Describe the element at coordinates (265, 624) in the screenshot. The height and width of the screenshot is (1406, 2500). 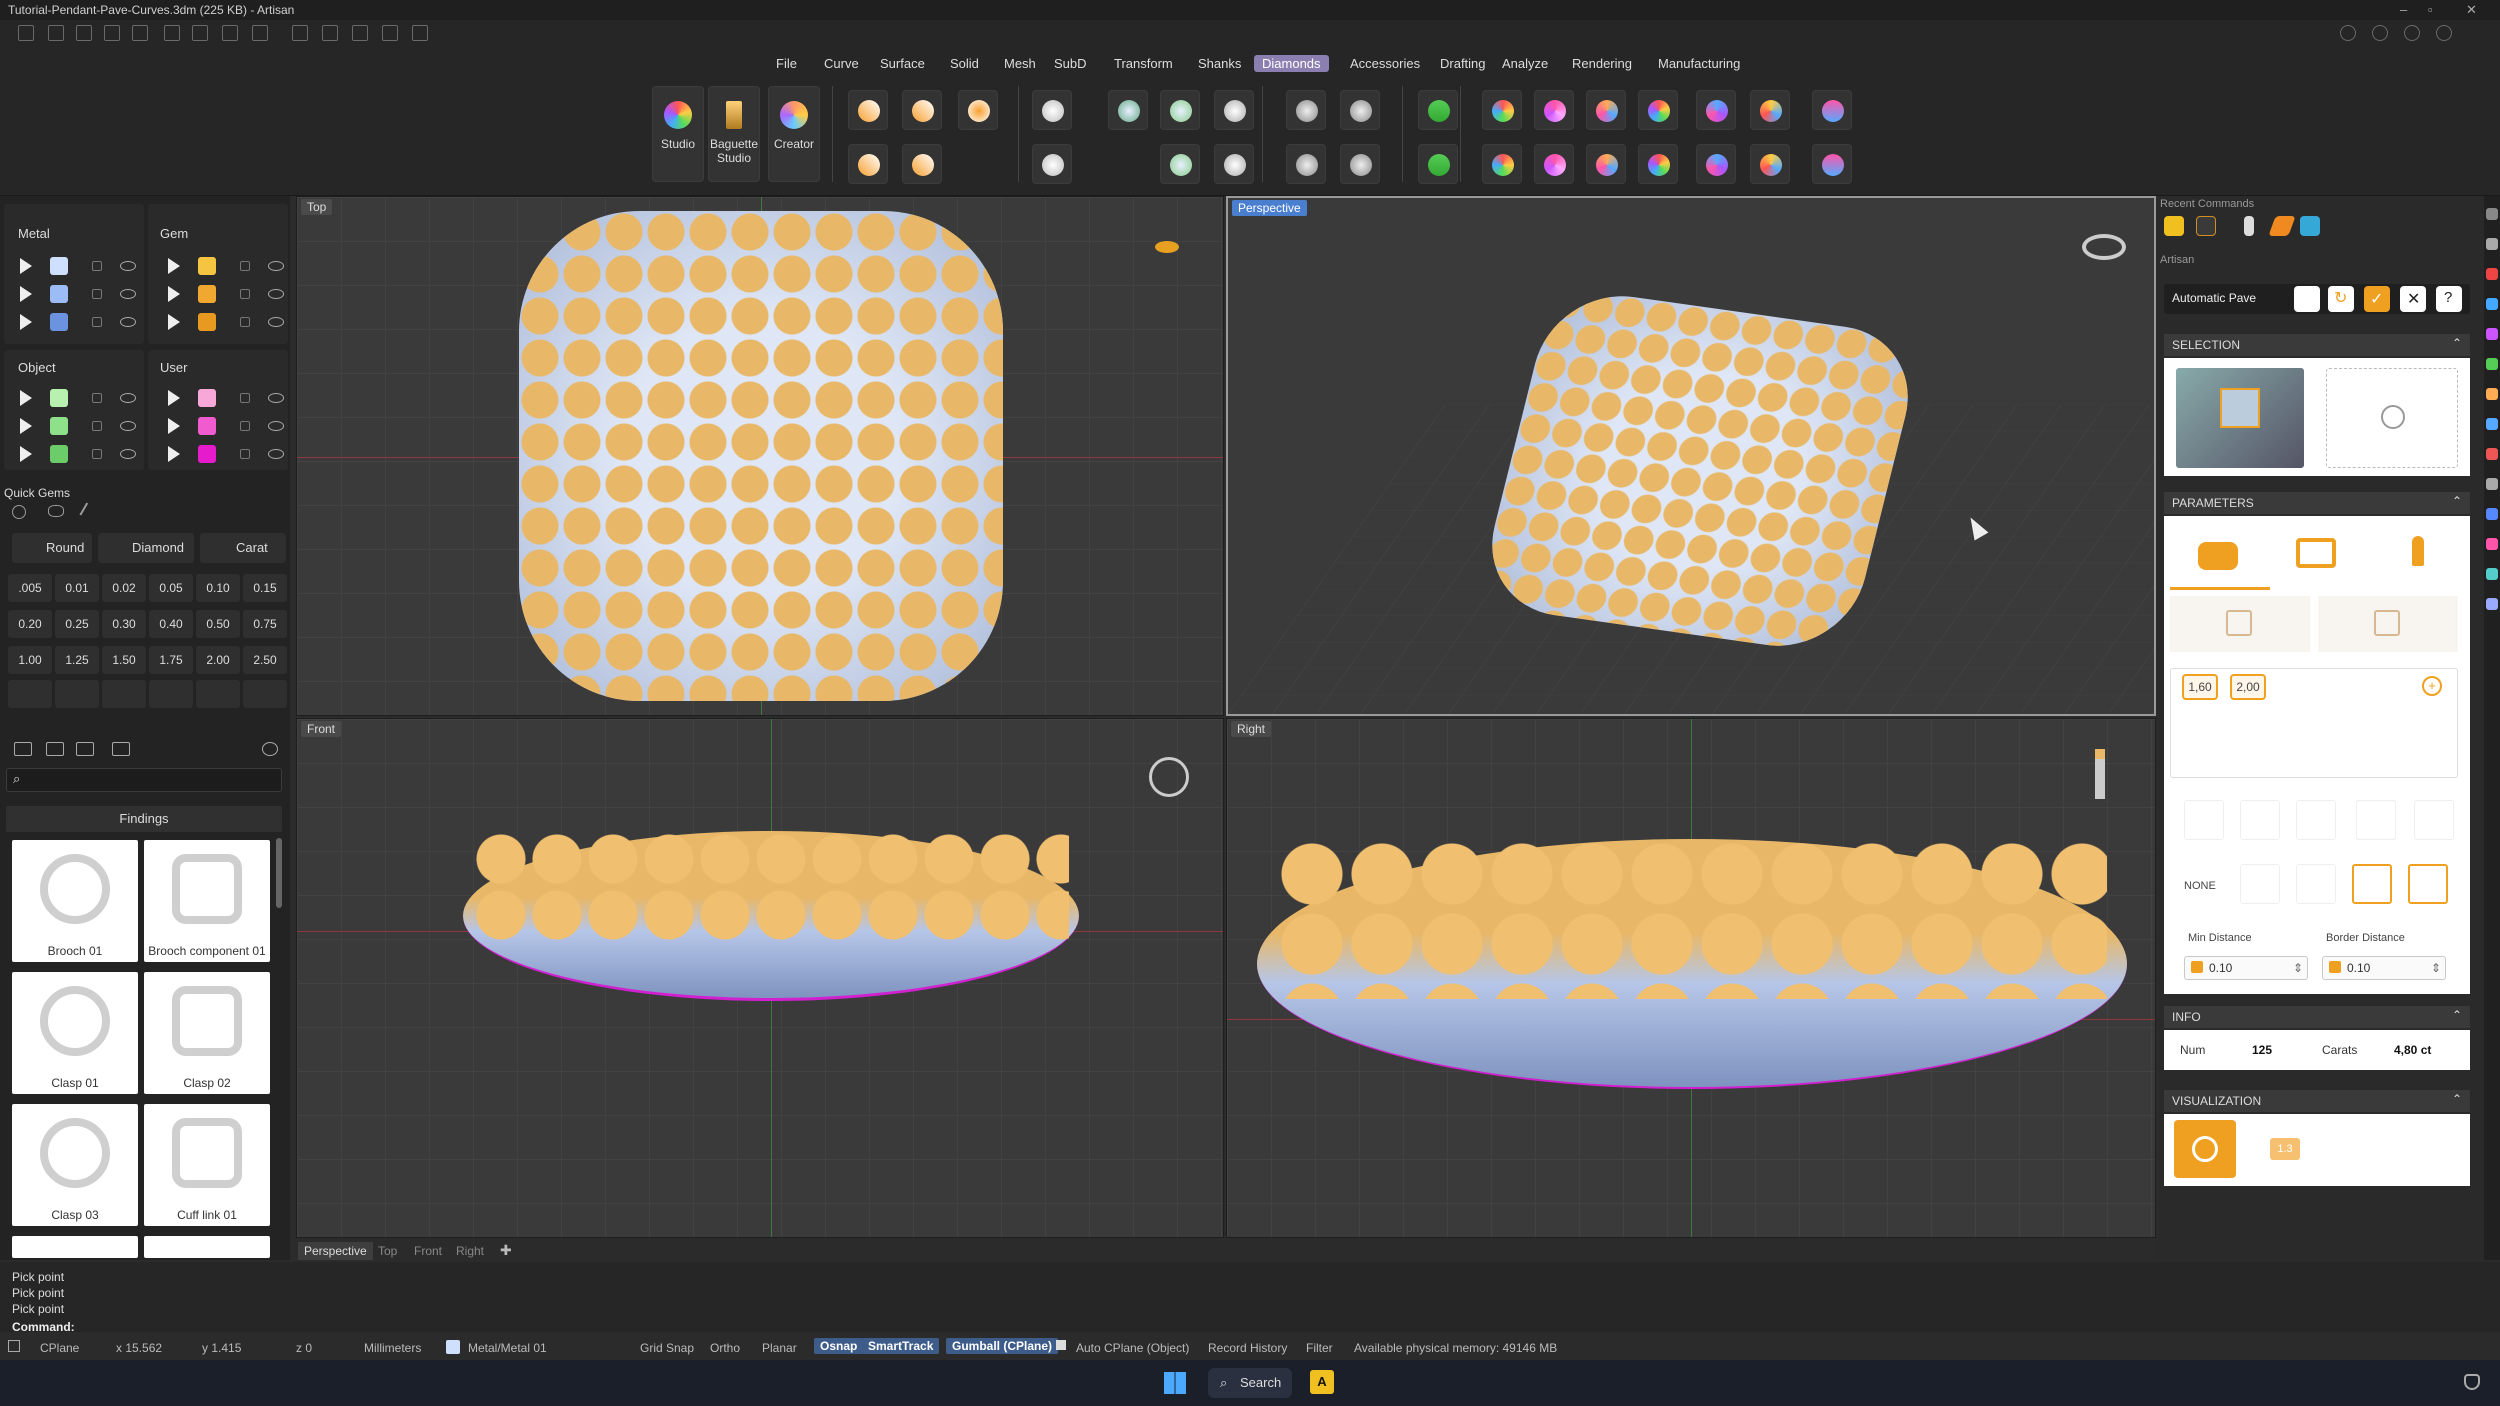
I see `gem-size-button: 0.75` at that location.